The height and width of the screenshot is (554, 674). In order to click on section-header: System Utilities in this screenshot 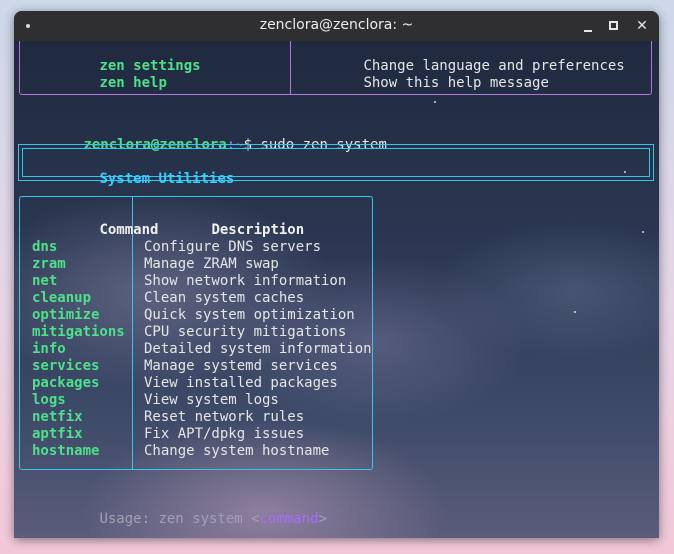, I will do `click(133, 170)`.